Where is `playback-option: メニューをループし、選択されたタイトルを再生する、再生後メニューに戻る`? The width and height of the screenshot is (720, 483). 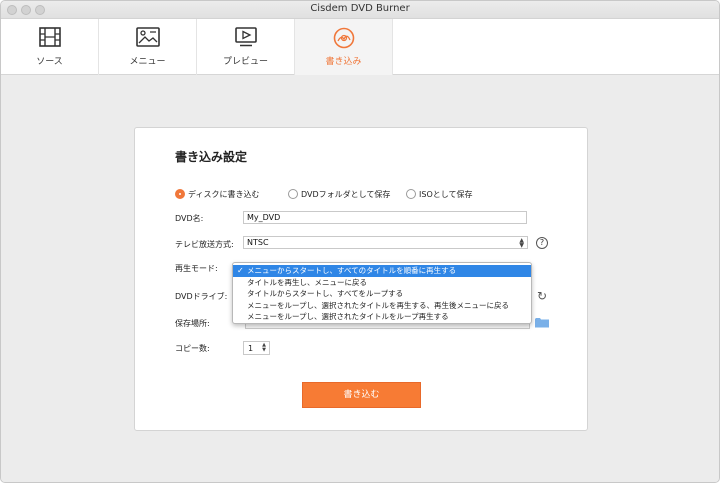
playback-option: メニューをループし、選択されたタイトルを再生する、再生後メニューに戻る is located at coordinates (382, 306).